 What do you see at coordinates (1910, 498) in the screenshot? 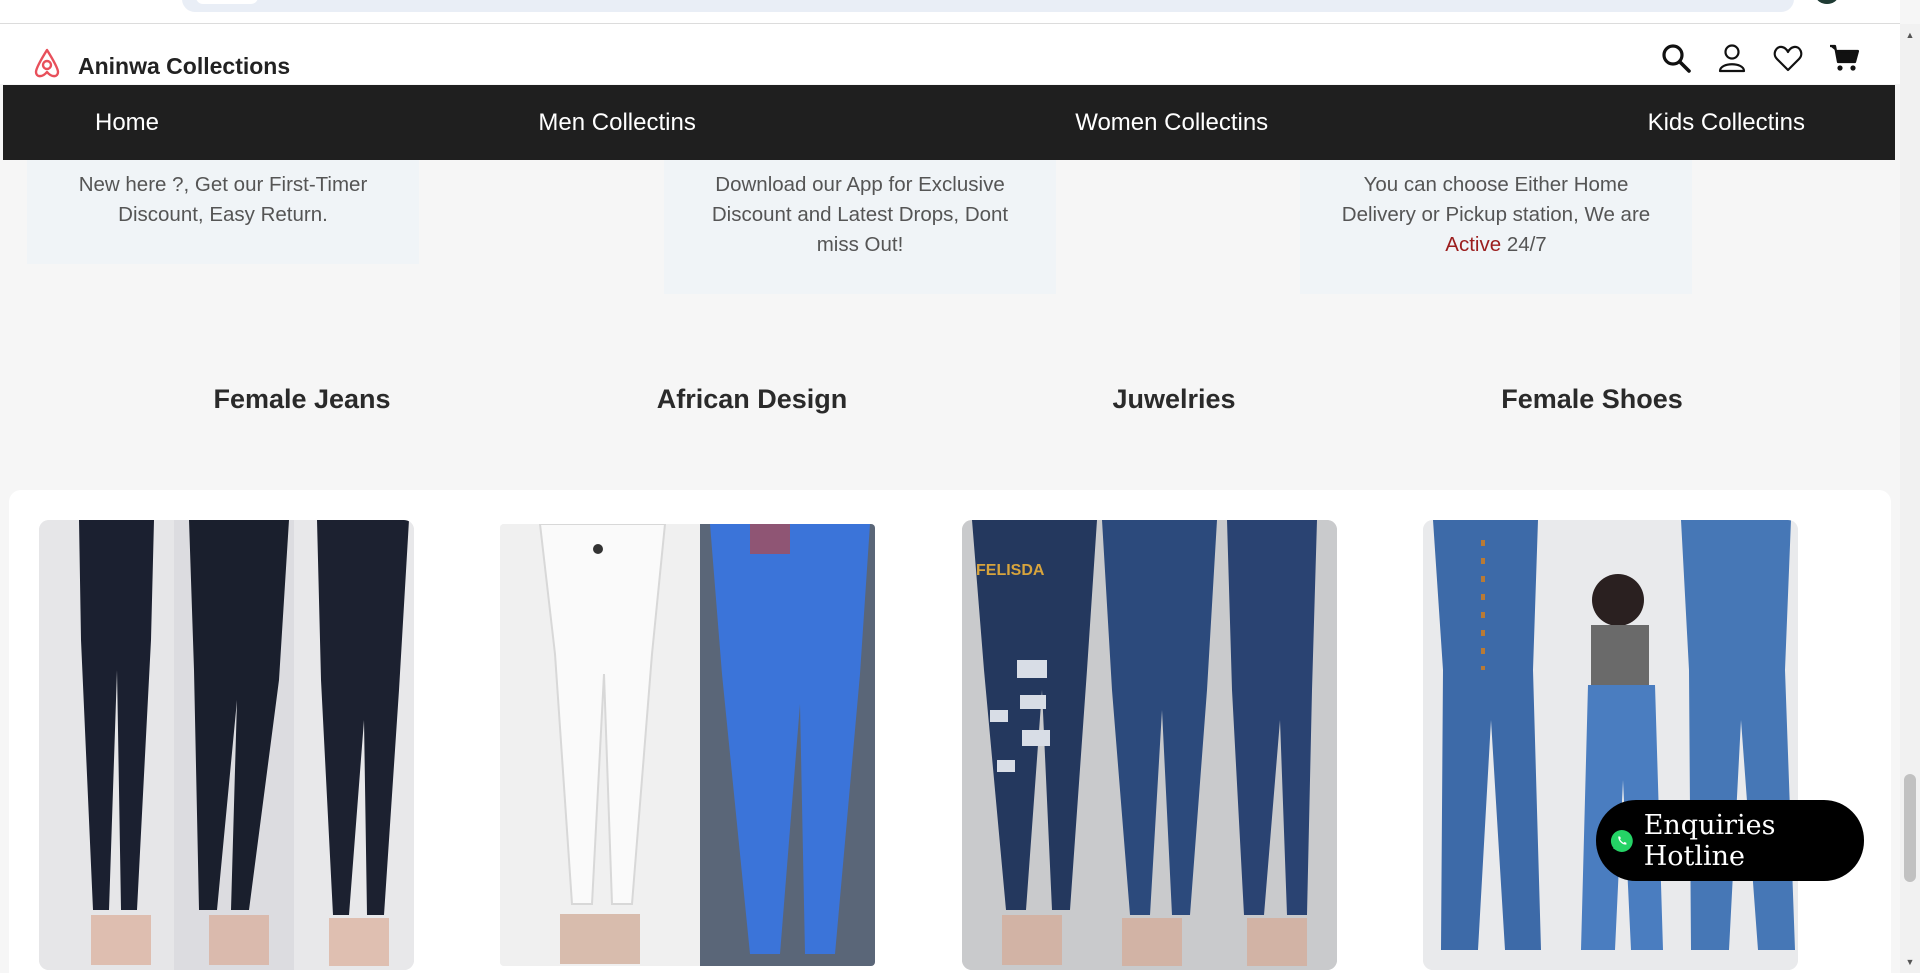
I see `page-scrollbar: ▲ ▼` at bounding box center [1910, 498].